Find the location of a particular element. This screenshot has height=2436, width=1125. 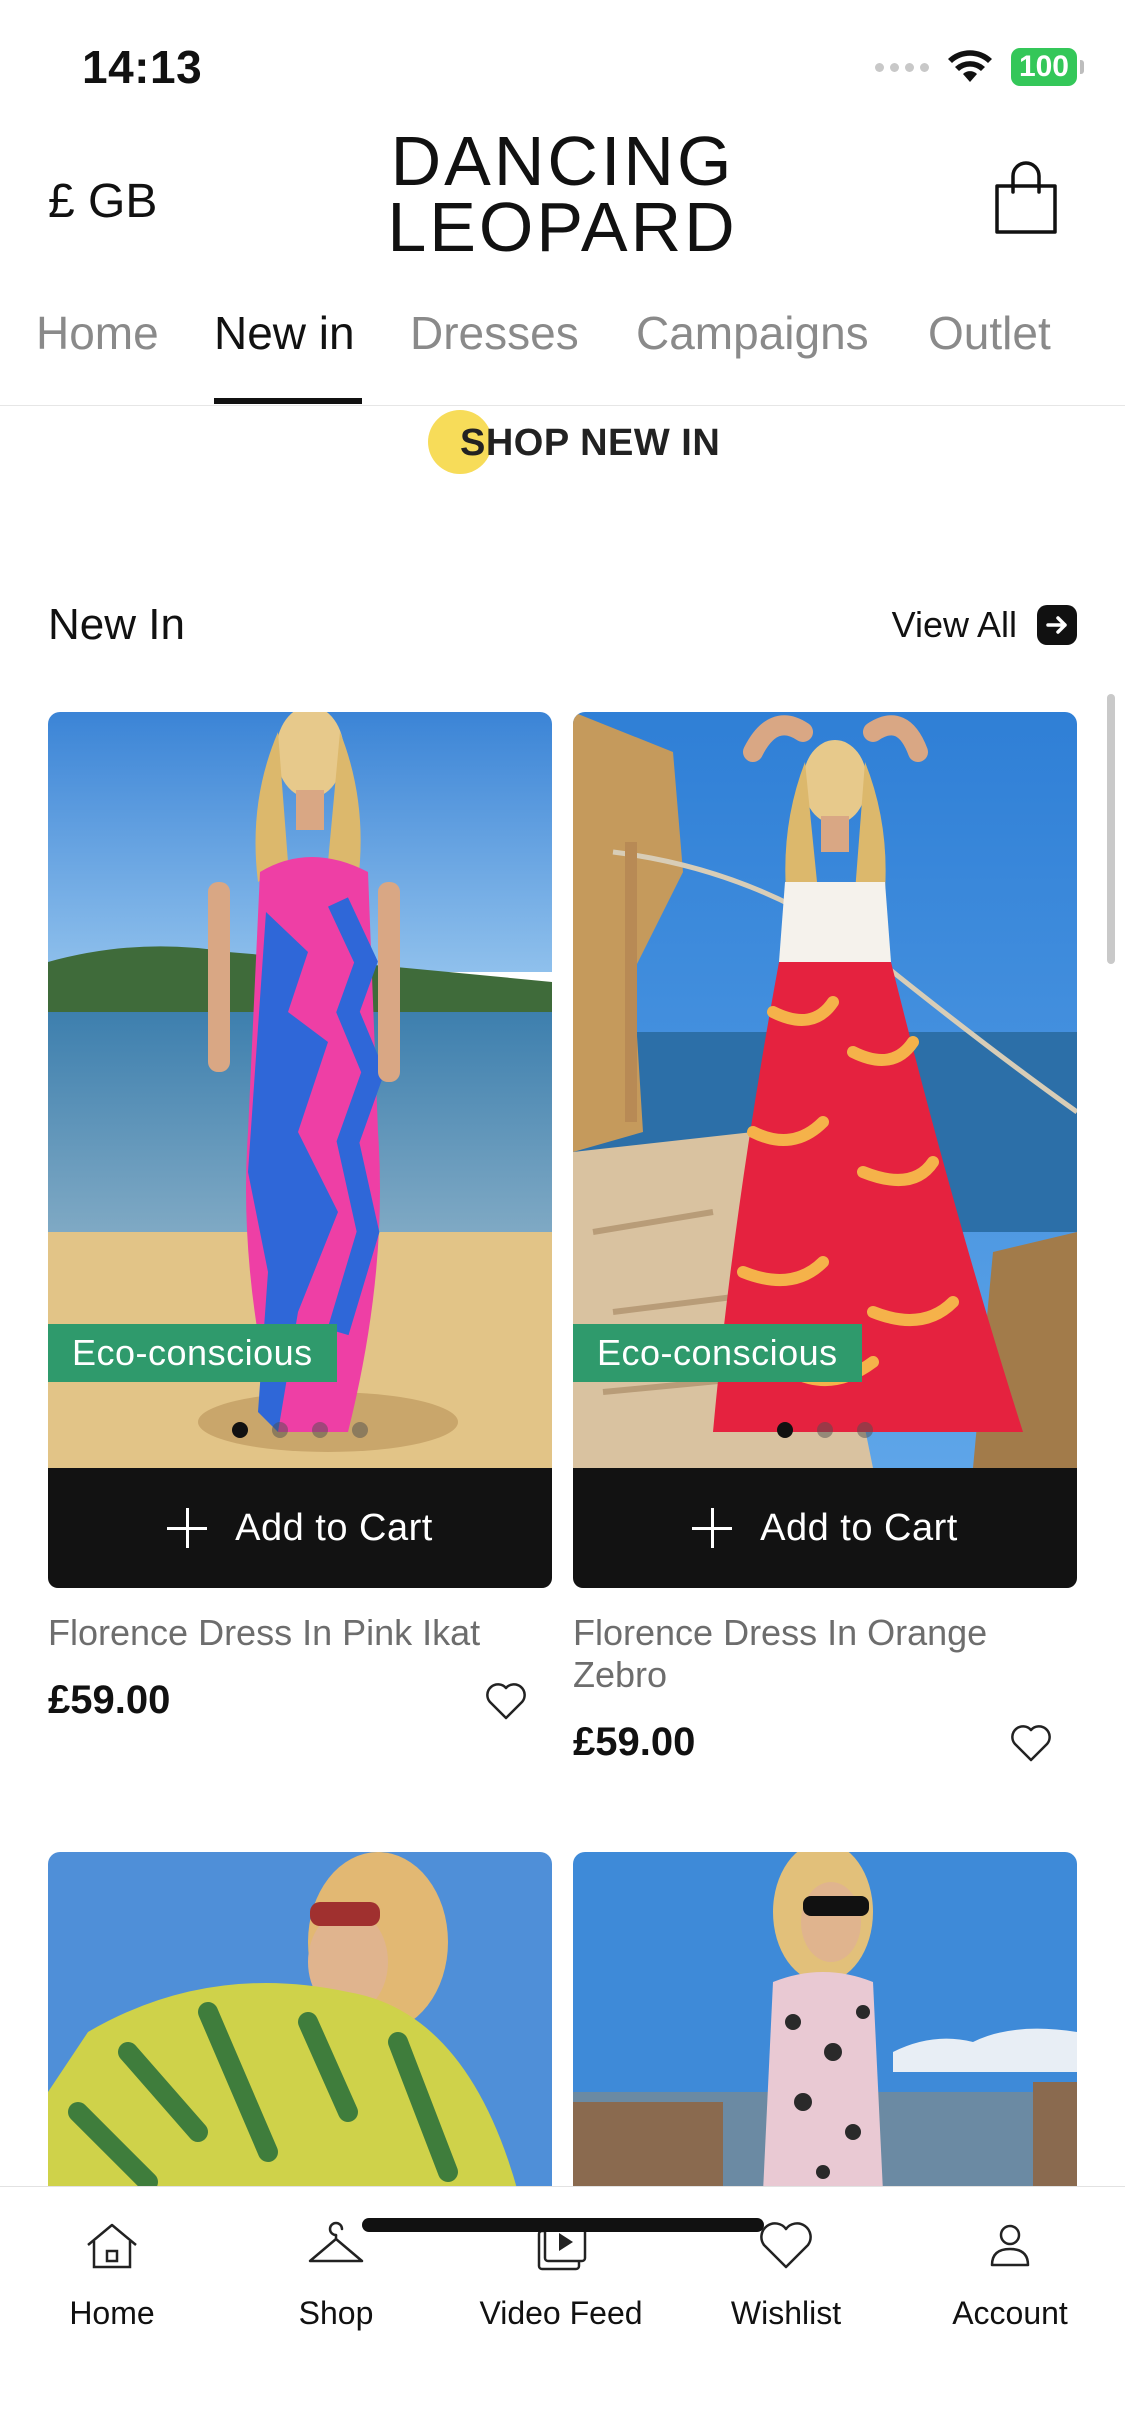

home-icon is located at coordinates (112, 2246).